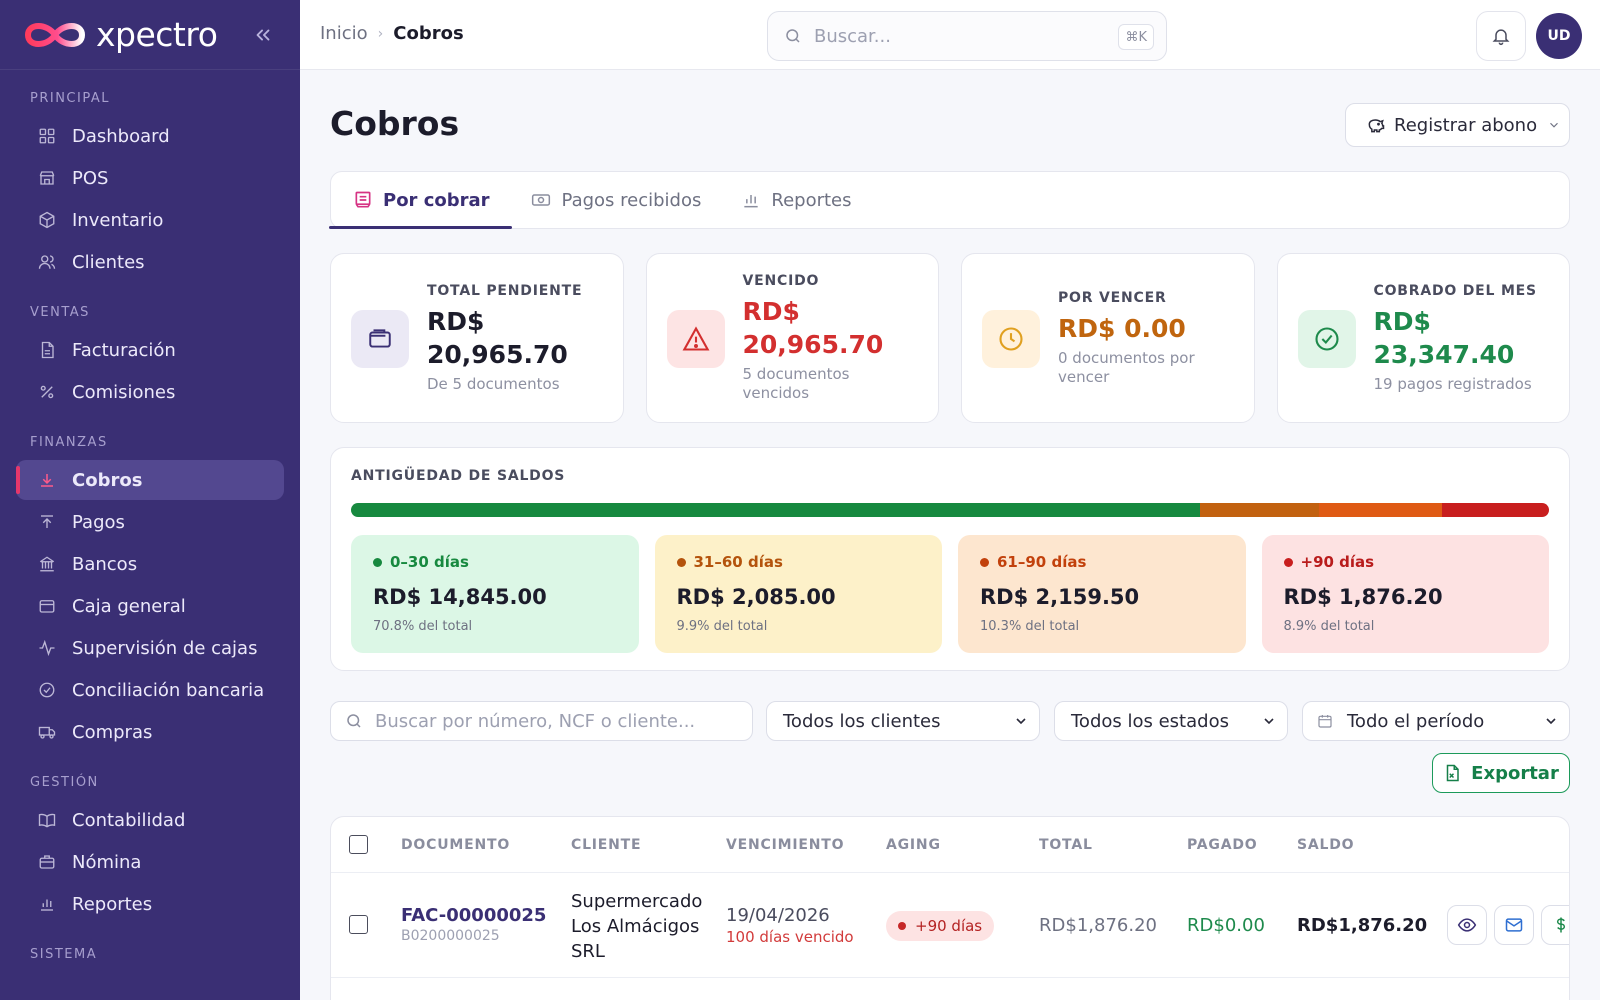 This screenshot has height=1000, width=1600. I want to click on sidebar-item-inventario: Inventario, so click(150, 220).